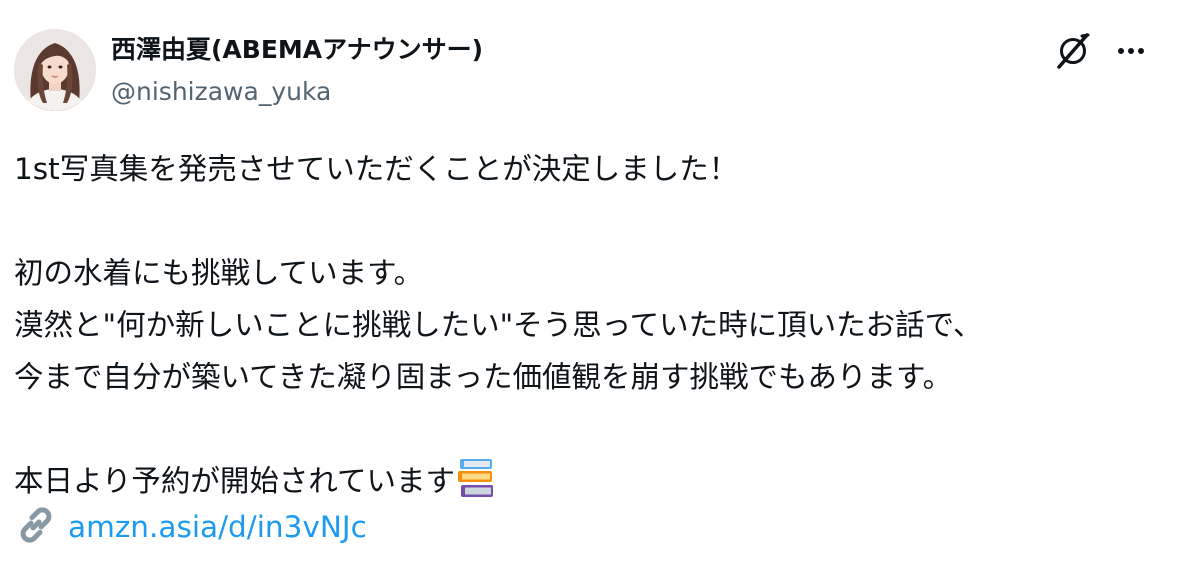 This screenshot has height=569, width=1188. What do you see at coordinates (1131, 51) in the screenshot?
I see `more-options-icon` at bounding box center [1131, 51].